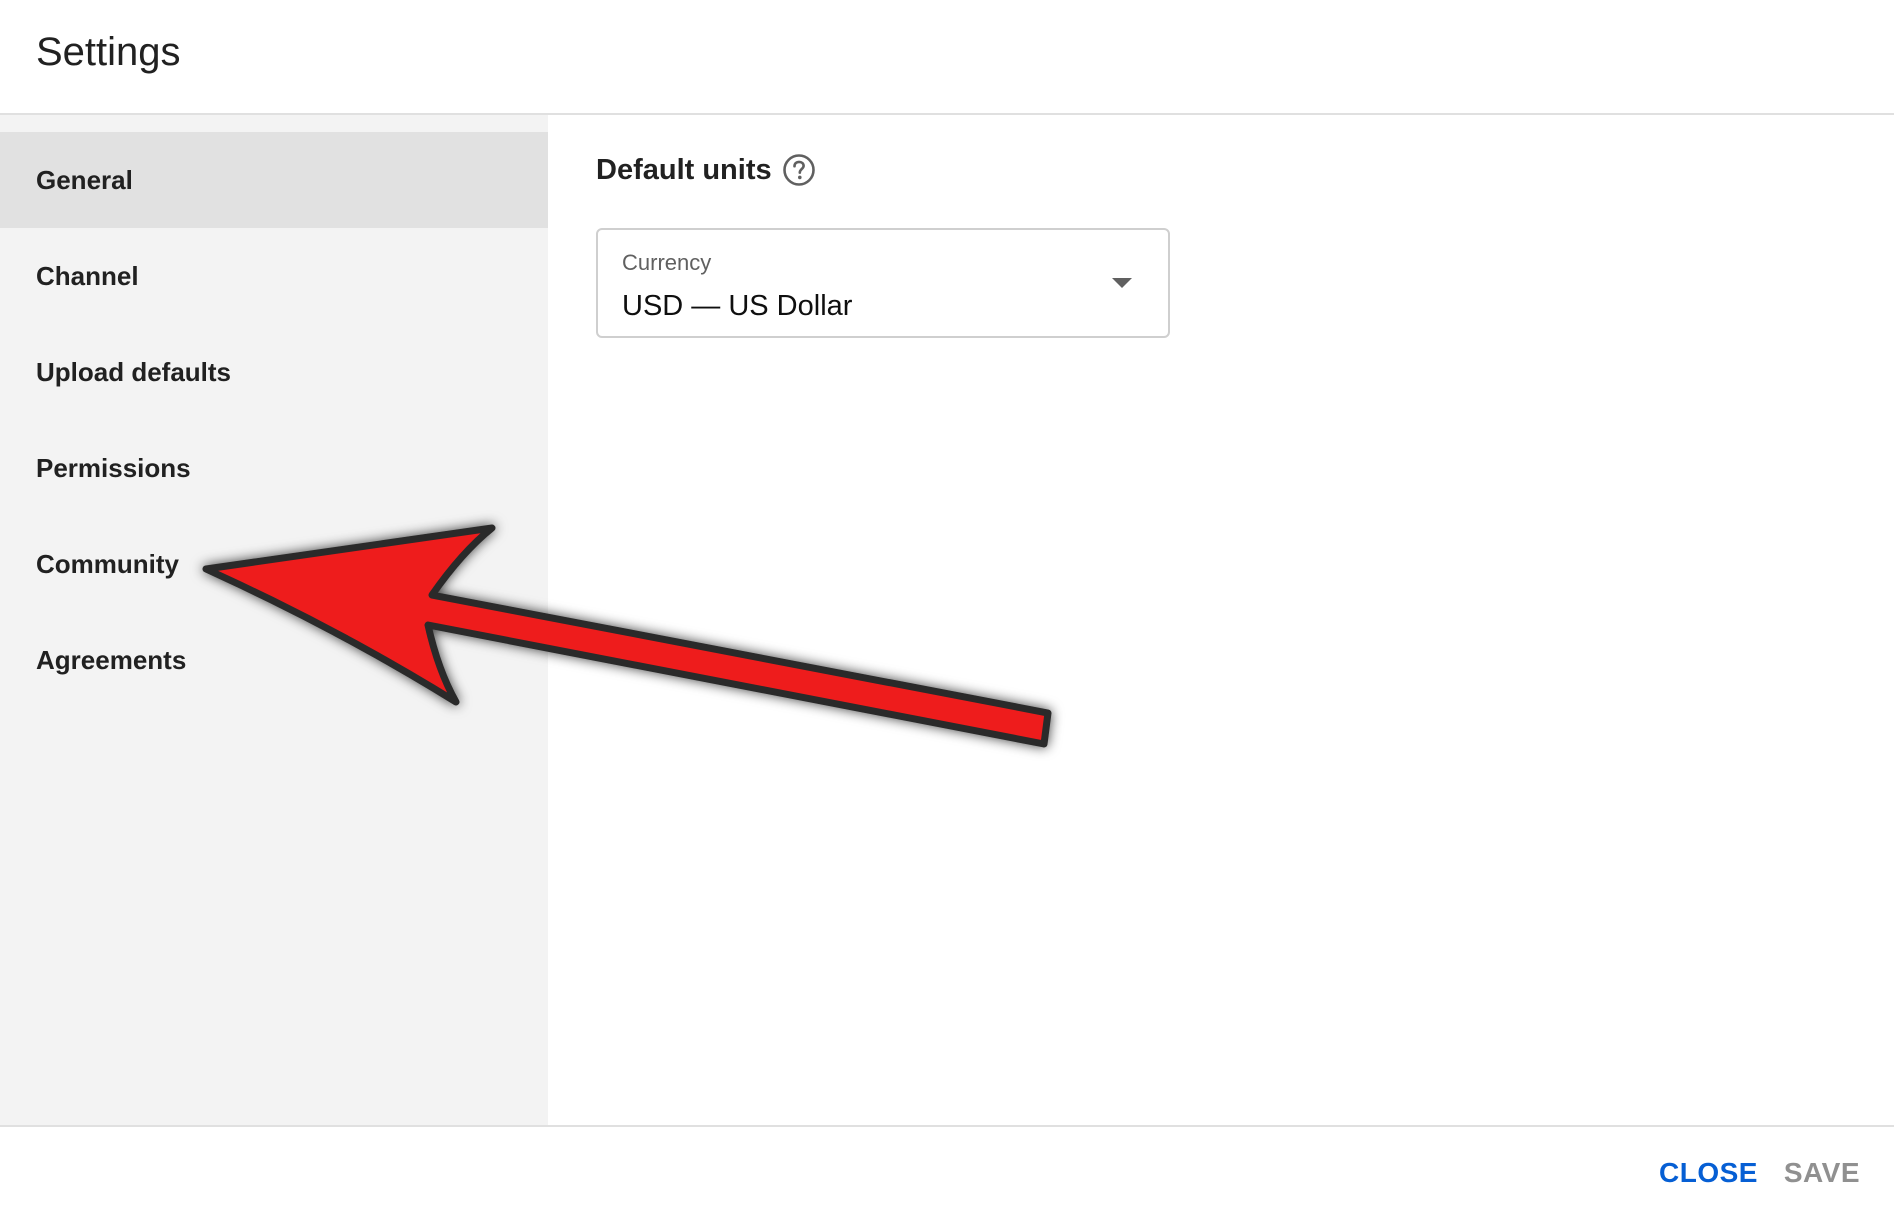 The width and height of the screenshot is (1894, 1216). I want to click on save-button: SAVE, so click(1822, 1173).